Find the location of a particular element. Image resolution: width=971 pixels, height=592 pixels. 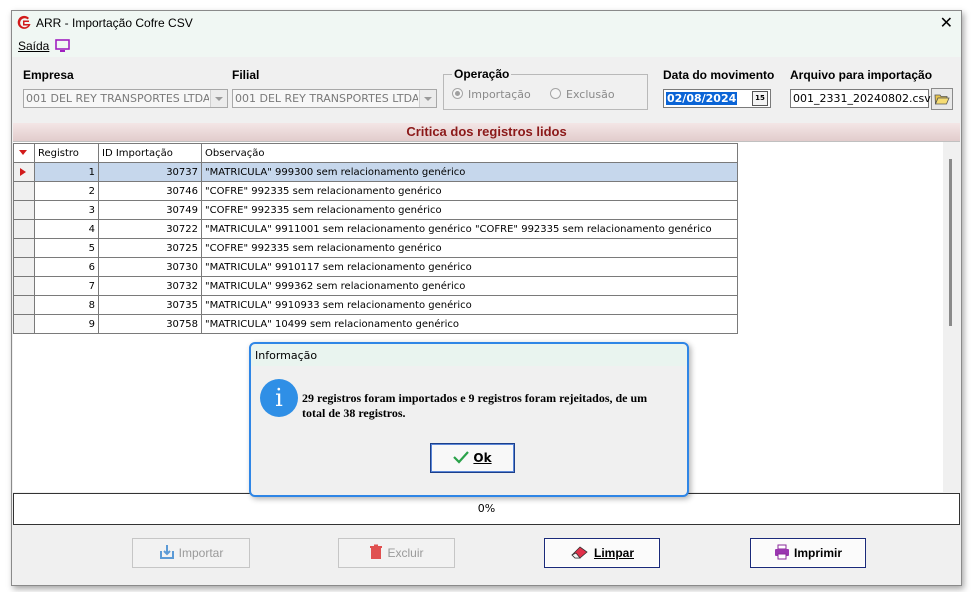

empresa-select: 001 DEL REY TRANSPORTES LTDA is located at coordinates (125, 98).